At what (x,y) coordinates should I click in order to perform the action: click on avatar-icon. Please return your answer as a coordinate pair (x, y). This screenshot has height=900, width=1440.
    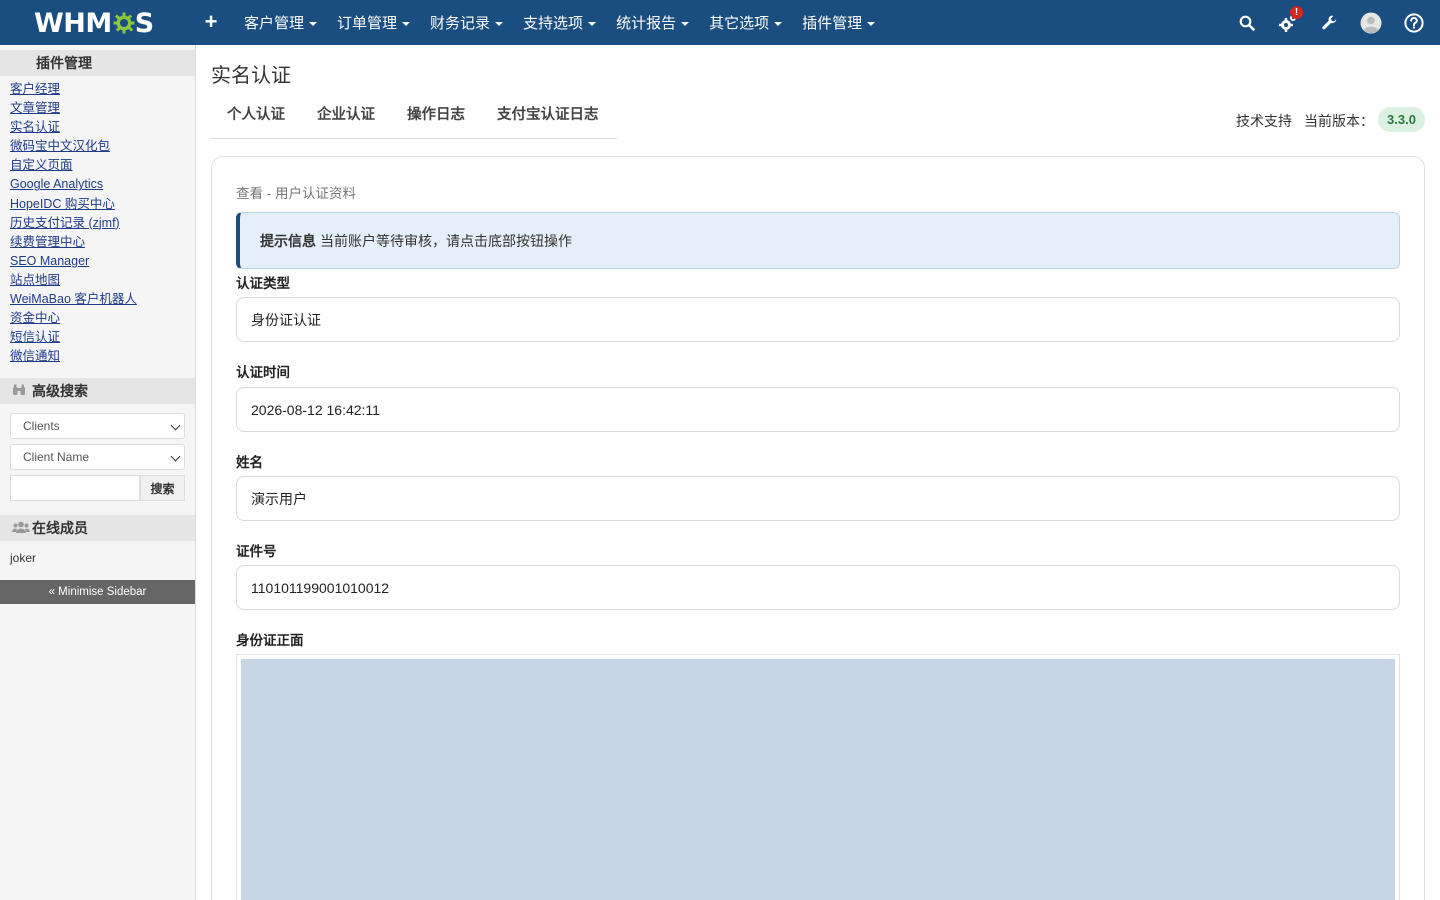
    Looking at the image, I should click on (1371, 22).